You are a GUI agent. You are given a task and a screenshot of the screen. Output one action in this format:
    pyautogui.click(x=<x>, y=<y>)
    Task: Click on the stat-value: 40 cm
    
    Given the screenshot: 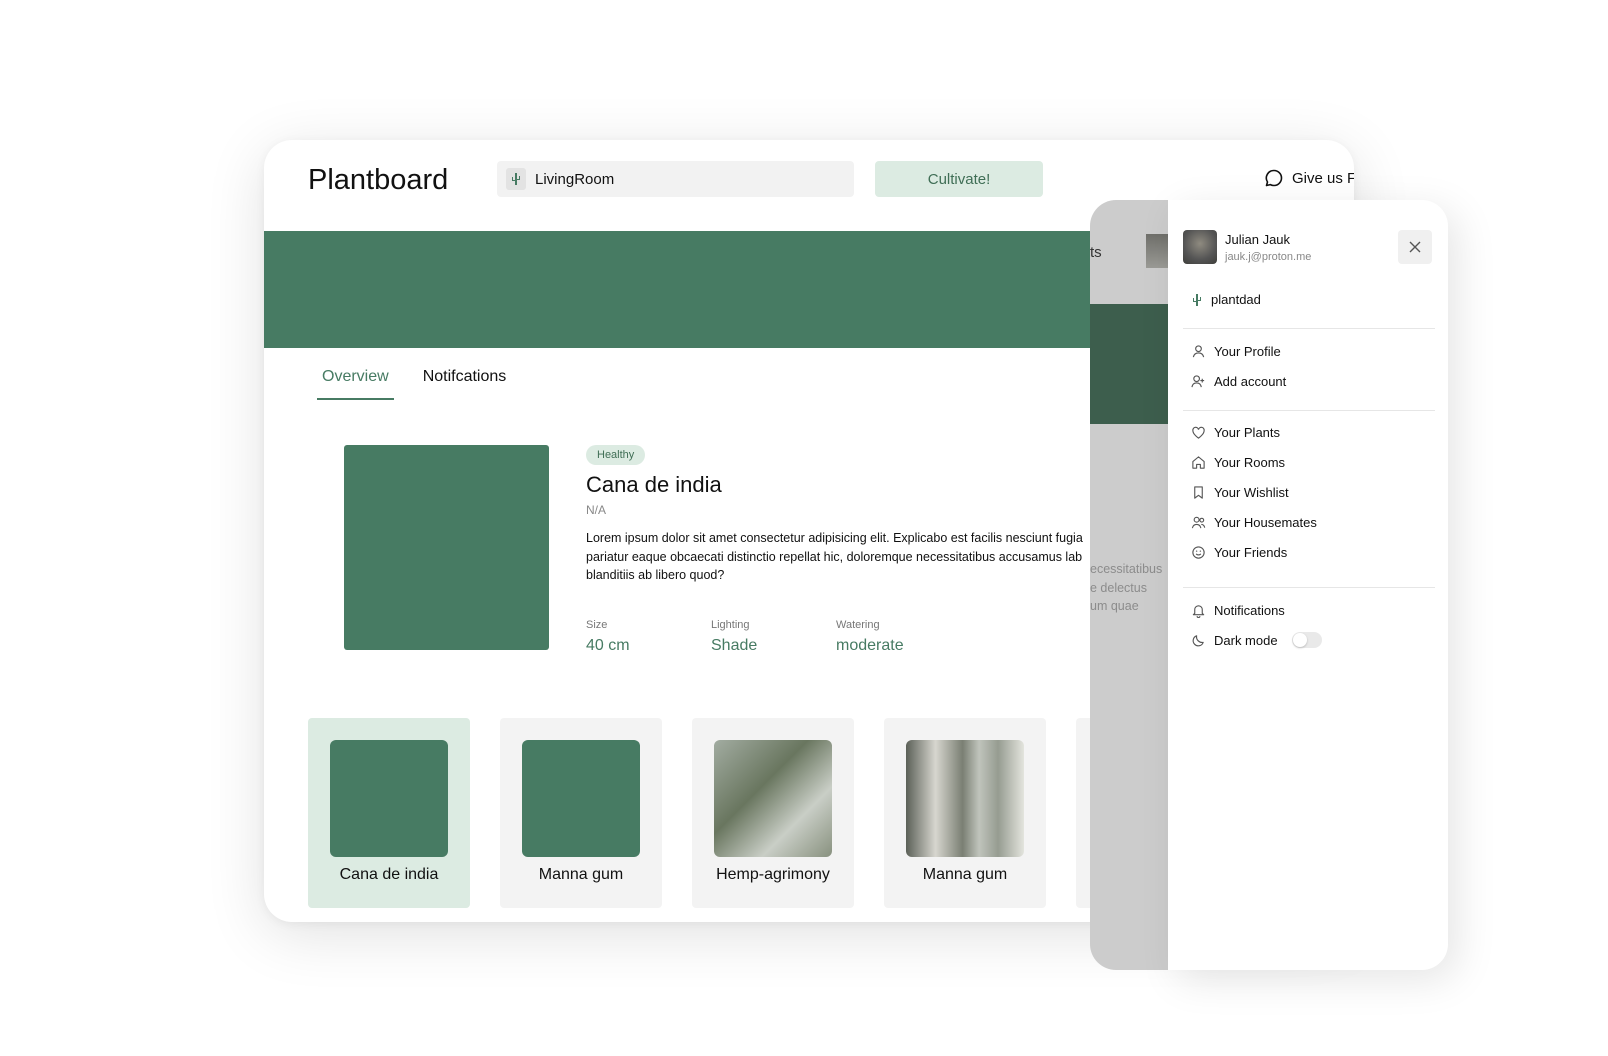 What is the action you would take?
    pyautogui.click(x=608, y=645)
    